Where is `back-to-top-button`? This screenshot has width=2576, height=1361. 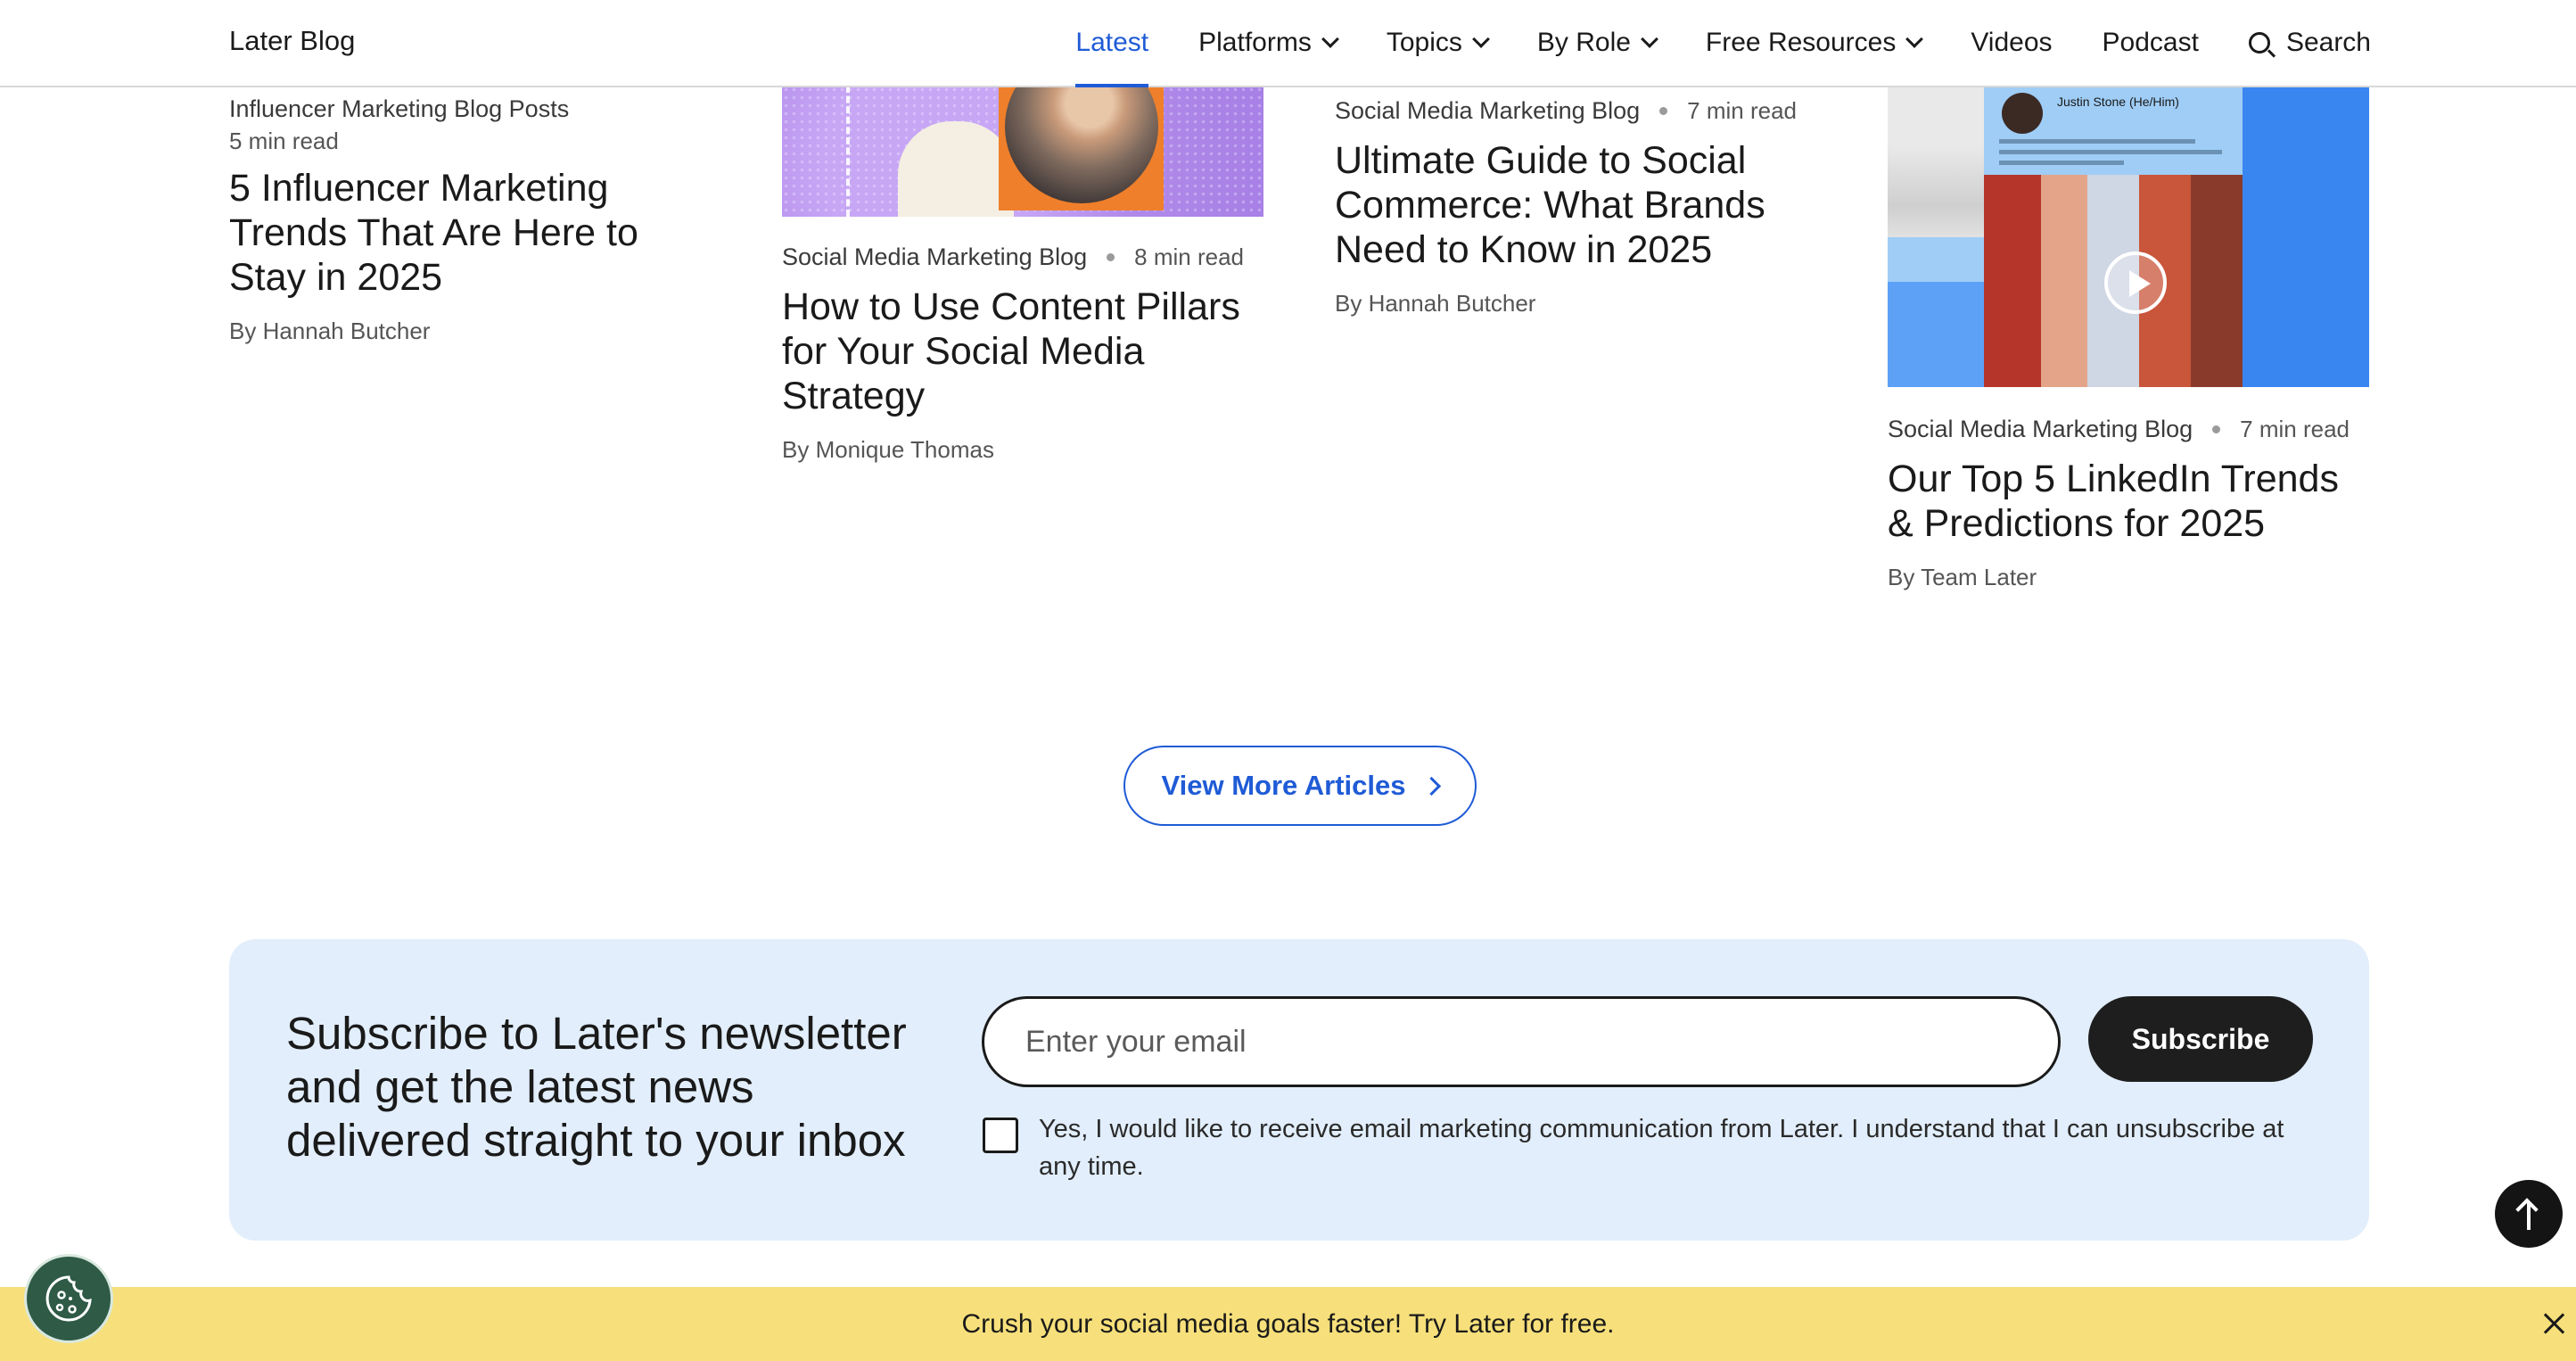 back-to-top-button is located at coordinates (2529, 1214).